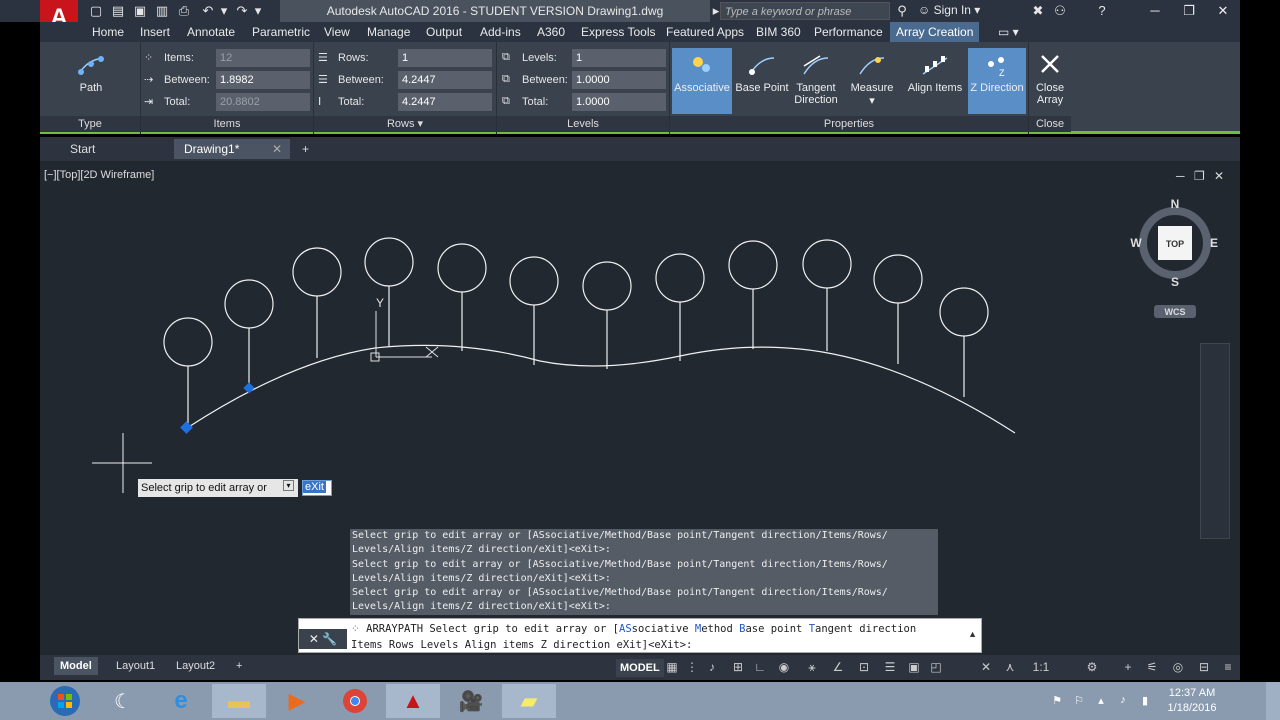 The width and height of the screenshot is (1280, 720). Describe the element at coordinates (115, 149) in the screenshot. I see `tab-start: Start` at that location.